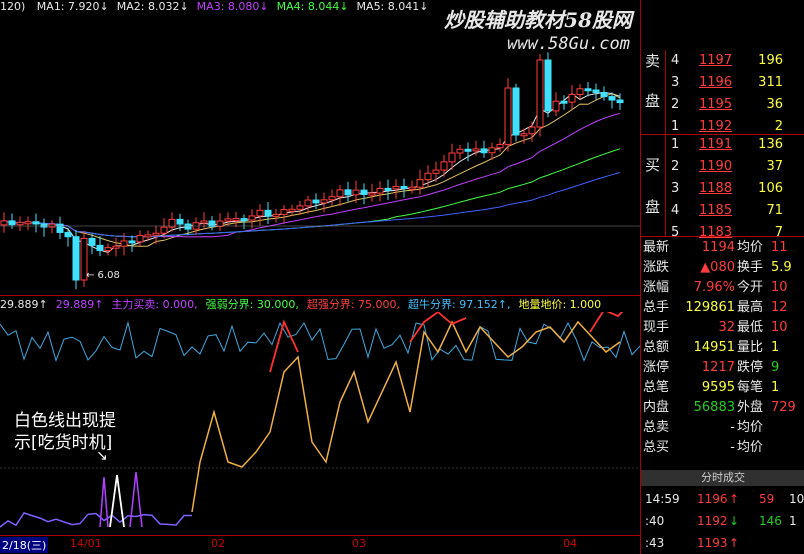 The width and height of the screenshot is (804, 554). Describe the element at coordinates (560, 304) in the screenshot. I see `indicator-legend-7: 地量地价: 1.000` at that location.